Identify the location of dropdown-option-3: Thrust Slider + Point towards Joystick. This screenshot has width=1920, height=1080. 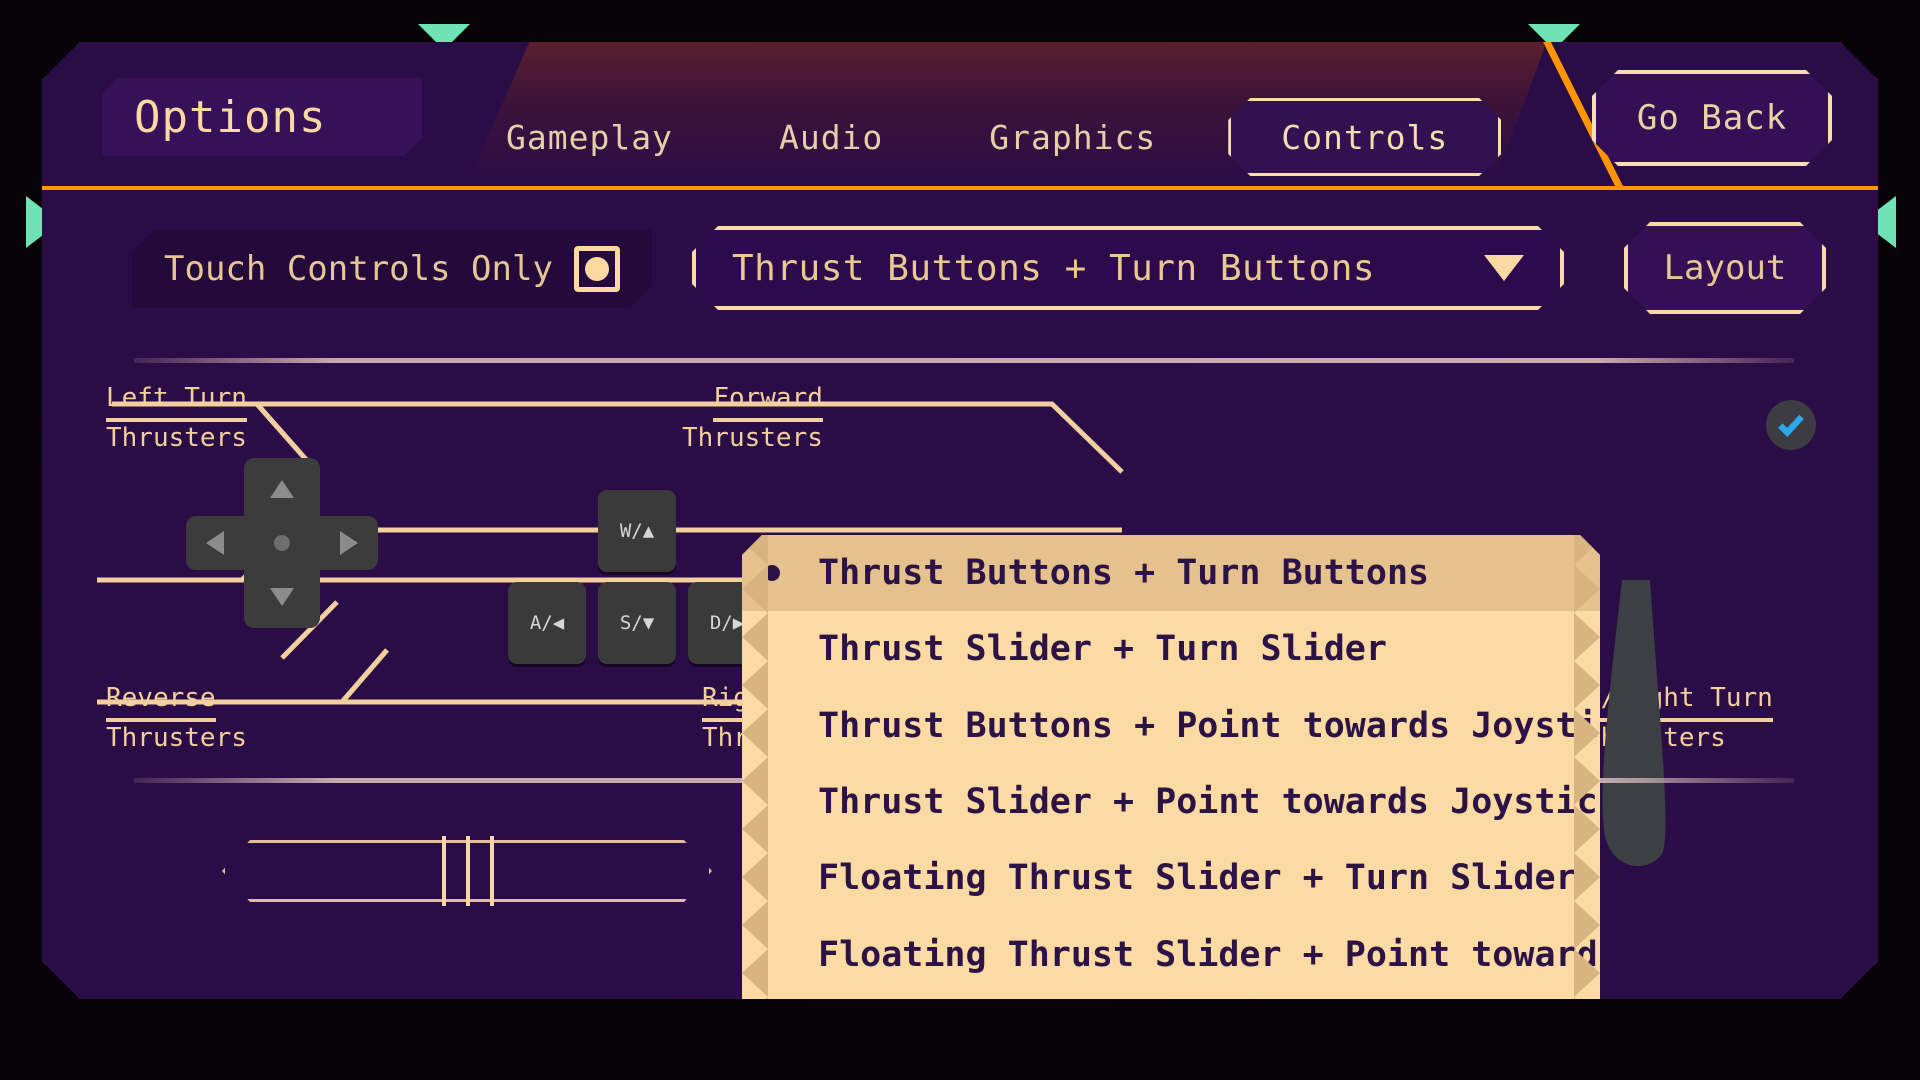
(1171, 802).